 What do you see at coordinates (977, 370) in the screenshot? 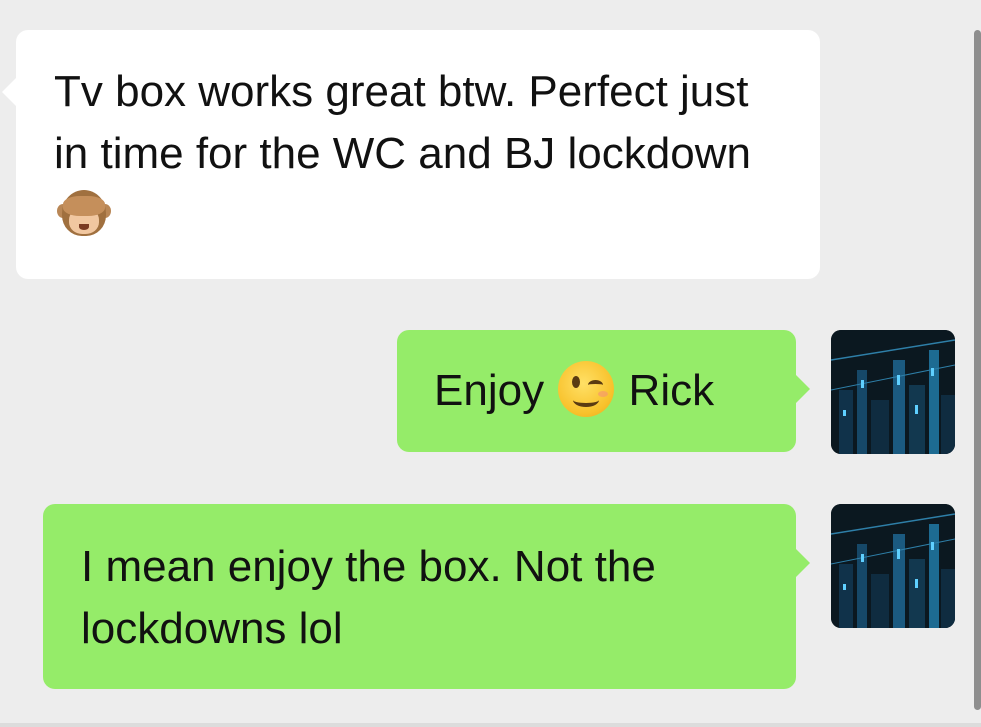
I see `scrollbar` at bounding box center [977, 370].